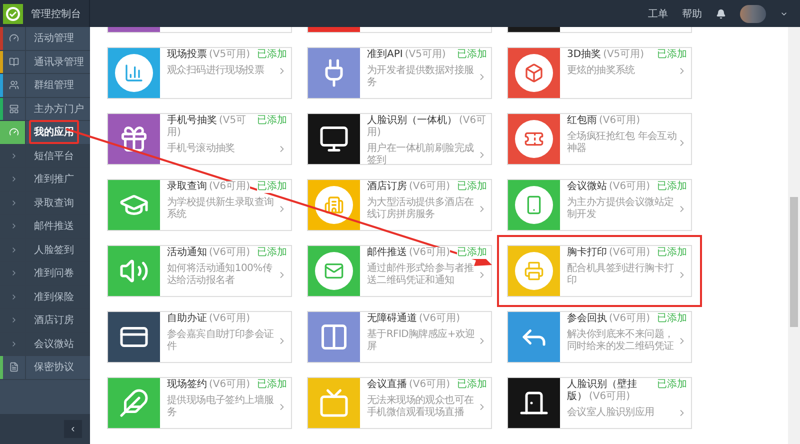 This screenshot has height=444, width=800. I want to click on sidebar-item: 通讯录管理, so click(45, 62).